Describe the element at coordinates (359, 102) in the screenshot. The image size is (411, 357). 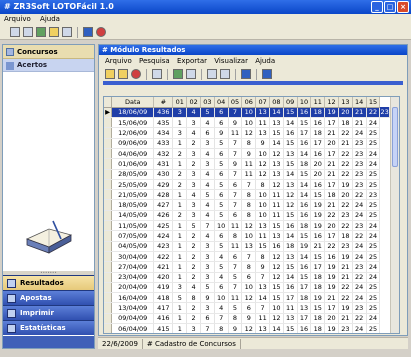
I see `column-header: 14` at that location.